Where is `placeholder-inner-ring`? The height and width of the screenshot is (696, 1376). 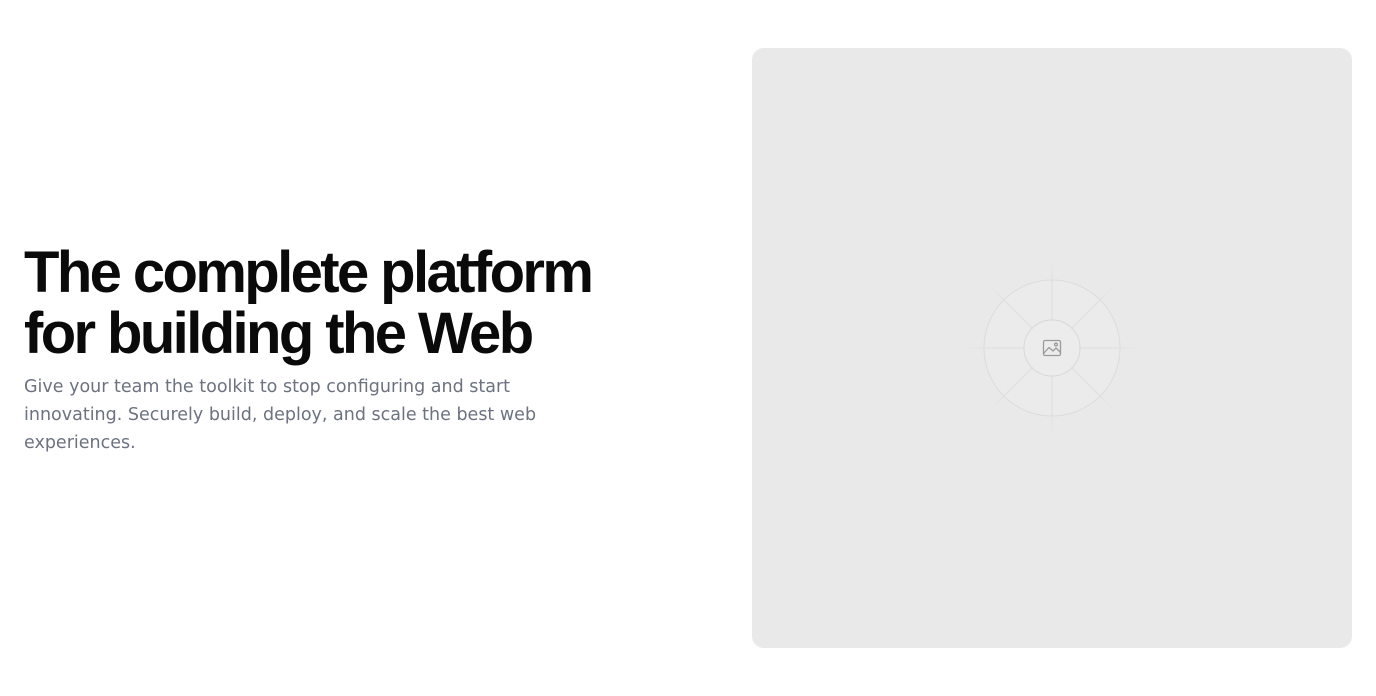
placeholder-inner-ring is located at coordinates (1052, 348).